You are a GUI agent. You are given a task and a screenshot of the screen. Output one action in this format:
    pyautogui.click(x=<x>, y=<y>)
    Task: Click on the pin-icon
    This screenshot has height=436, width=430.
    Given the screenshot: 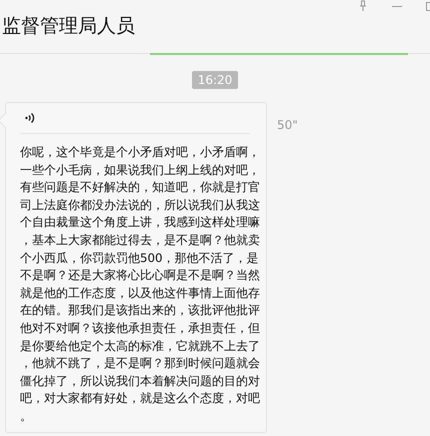 What is the action you would take?
    pyautogui.click(x=363, y=6)
    